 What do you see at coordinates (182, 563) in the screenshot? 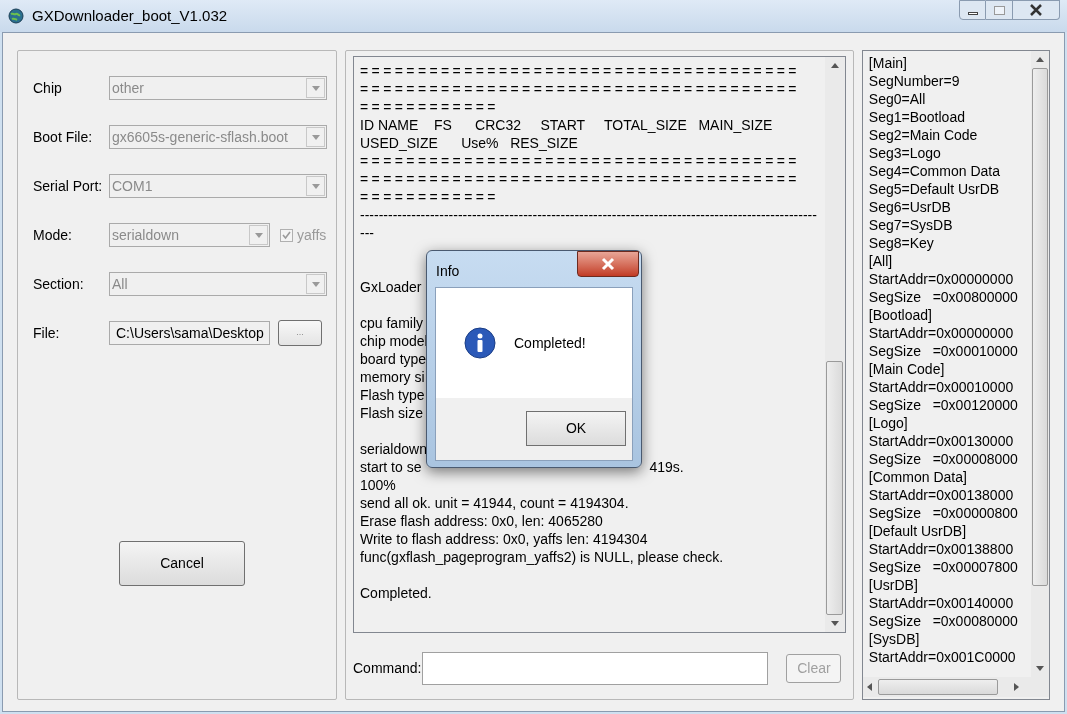
I see `cancel-button: Cancel` at bounding box center [182, 563].